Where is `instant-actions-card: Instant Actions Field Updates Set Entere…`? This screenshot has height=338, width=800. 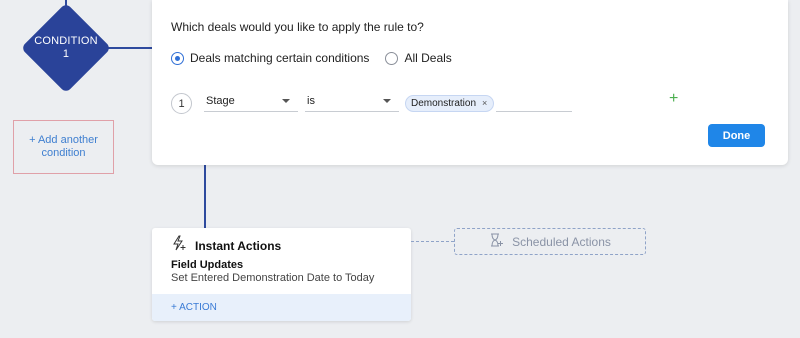
instant-actions-card: Instant Actions Field Updates Set Entere… is located at coordinates (281, 274).